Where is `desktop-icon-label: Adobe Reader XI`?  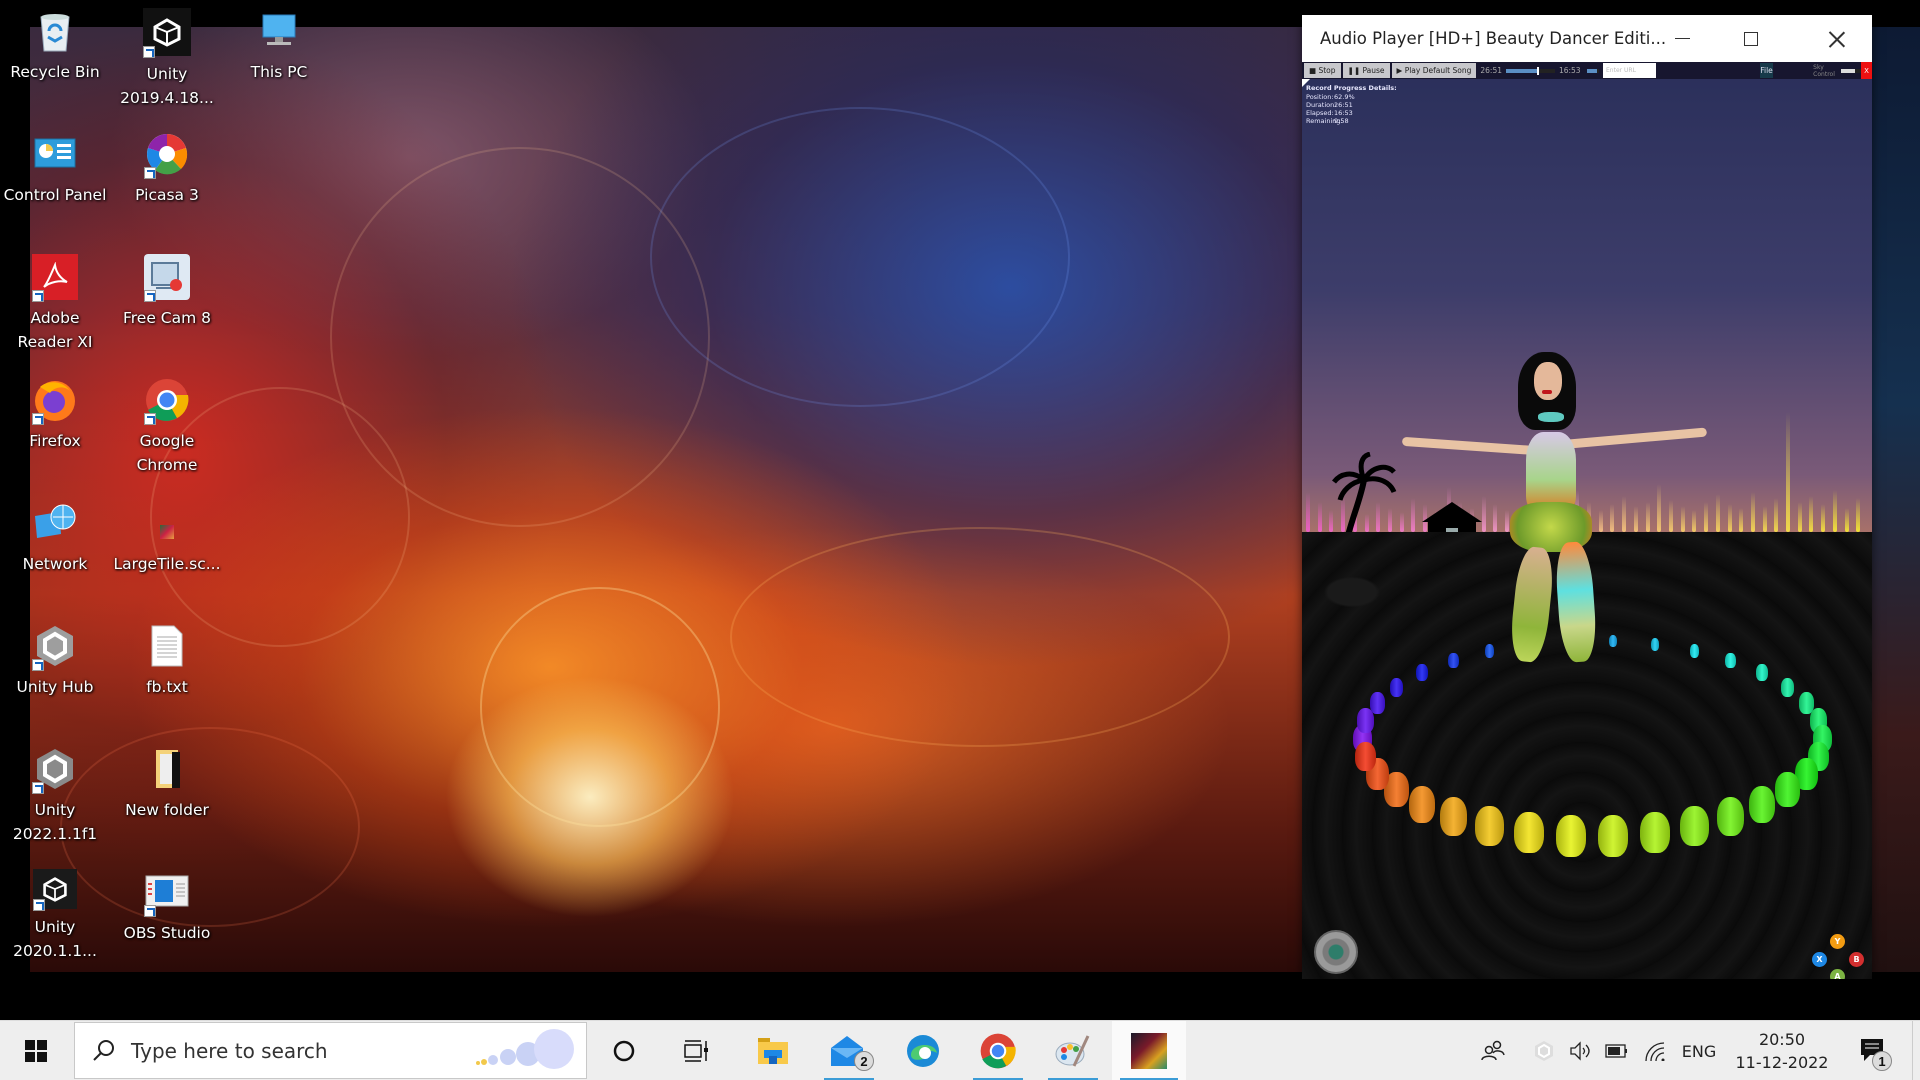 desktop-icon-label: Adobe Reader XI is located at coordinates (55, 330).